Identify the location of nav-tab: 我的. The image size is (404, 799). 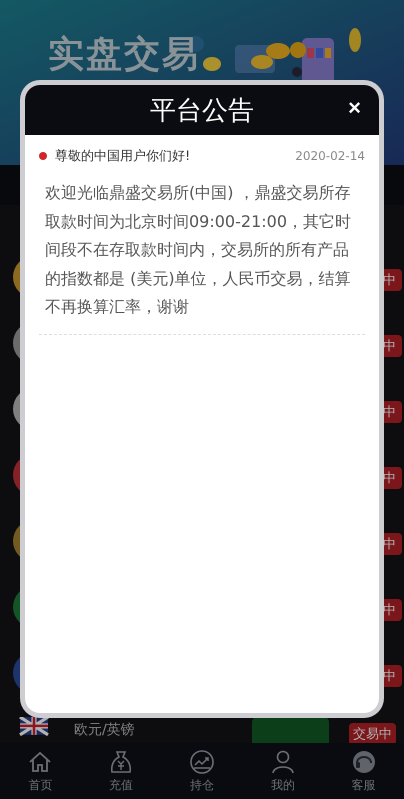
(283, 771).